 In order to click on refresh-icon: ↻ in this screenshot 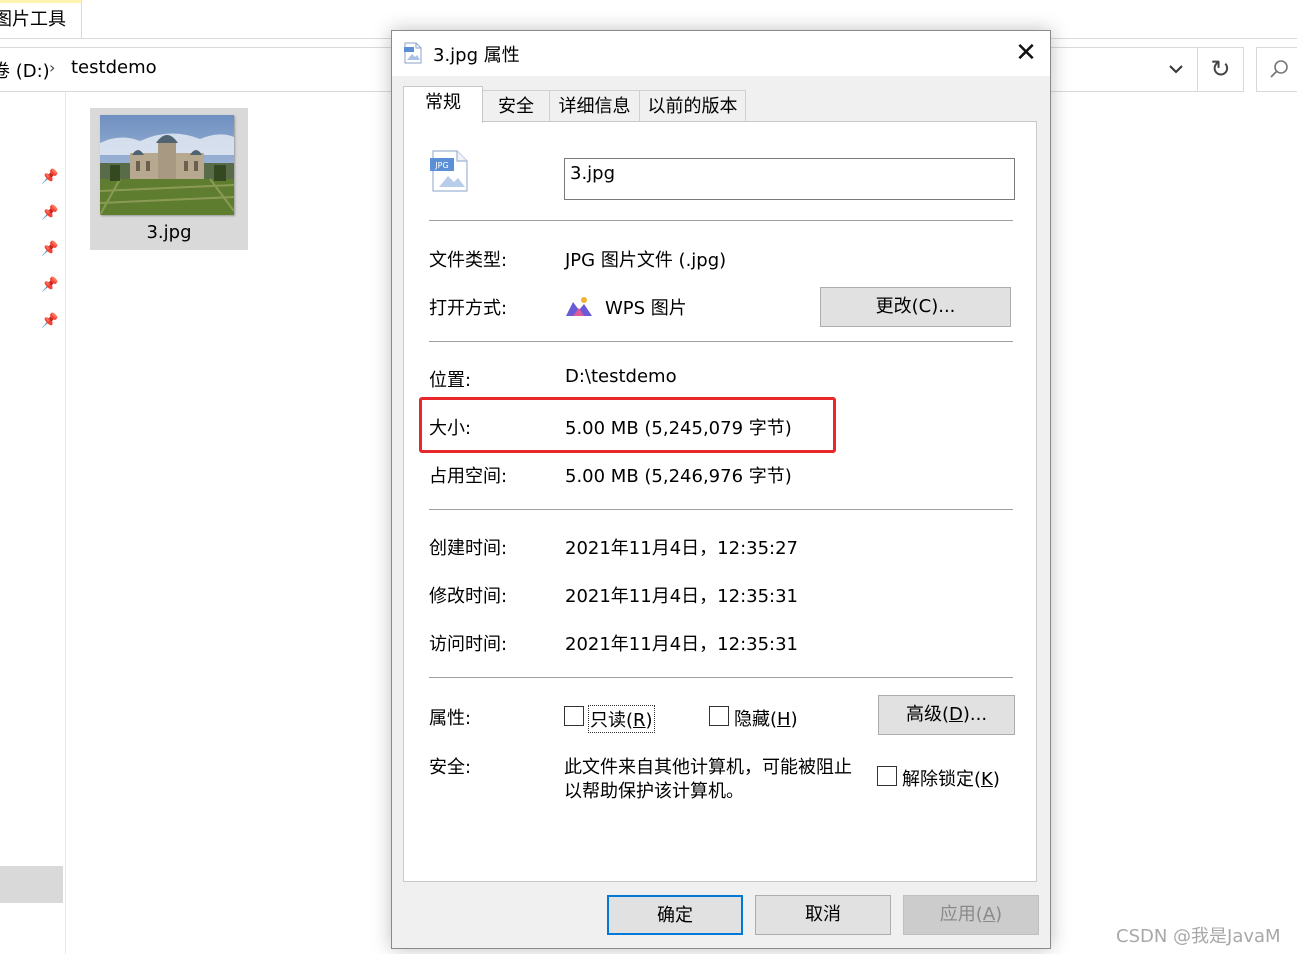, I will do `click(1220, 69)`.